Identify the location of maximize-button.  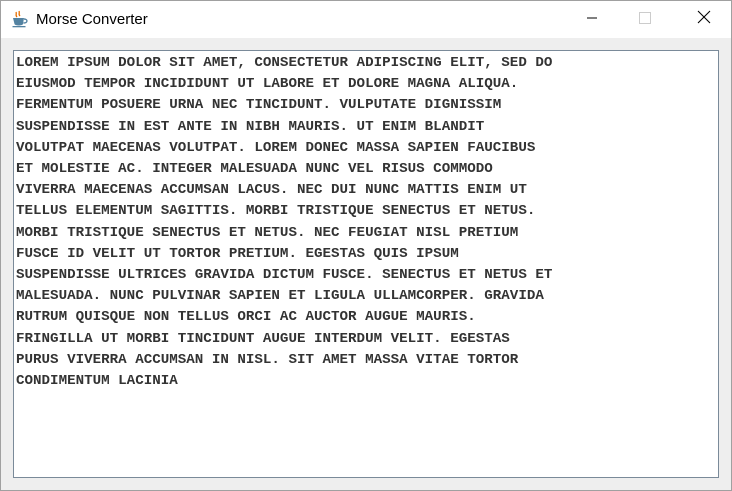
(645, 19).